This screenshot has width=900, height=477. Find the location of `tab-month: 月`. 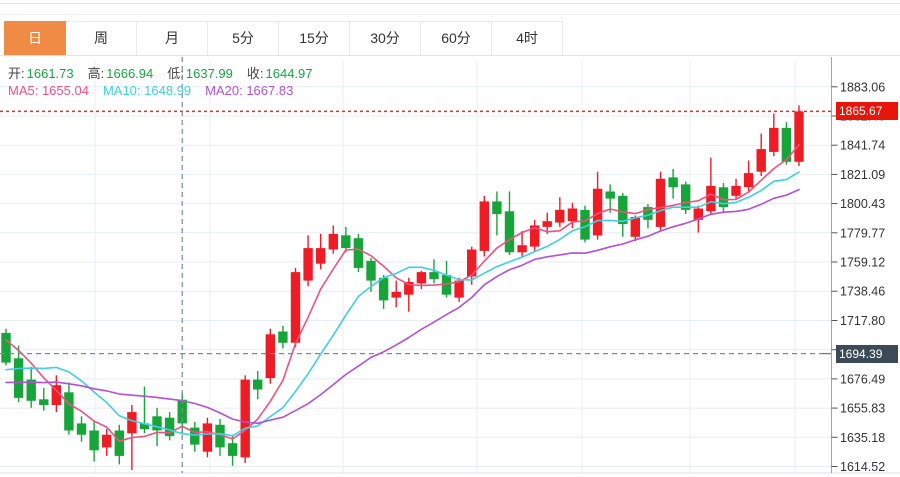

tab-month: 月 is located at coordinates (172, 38).